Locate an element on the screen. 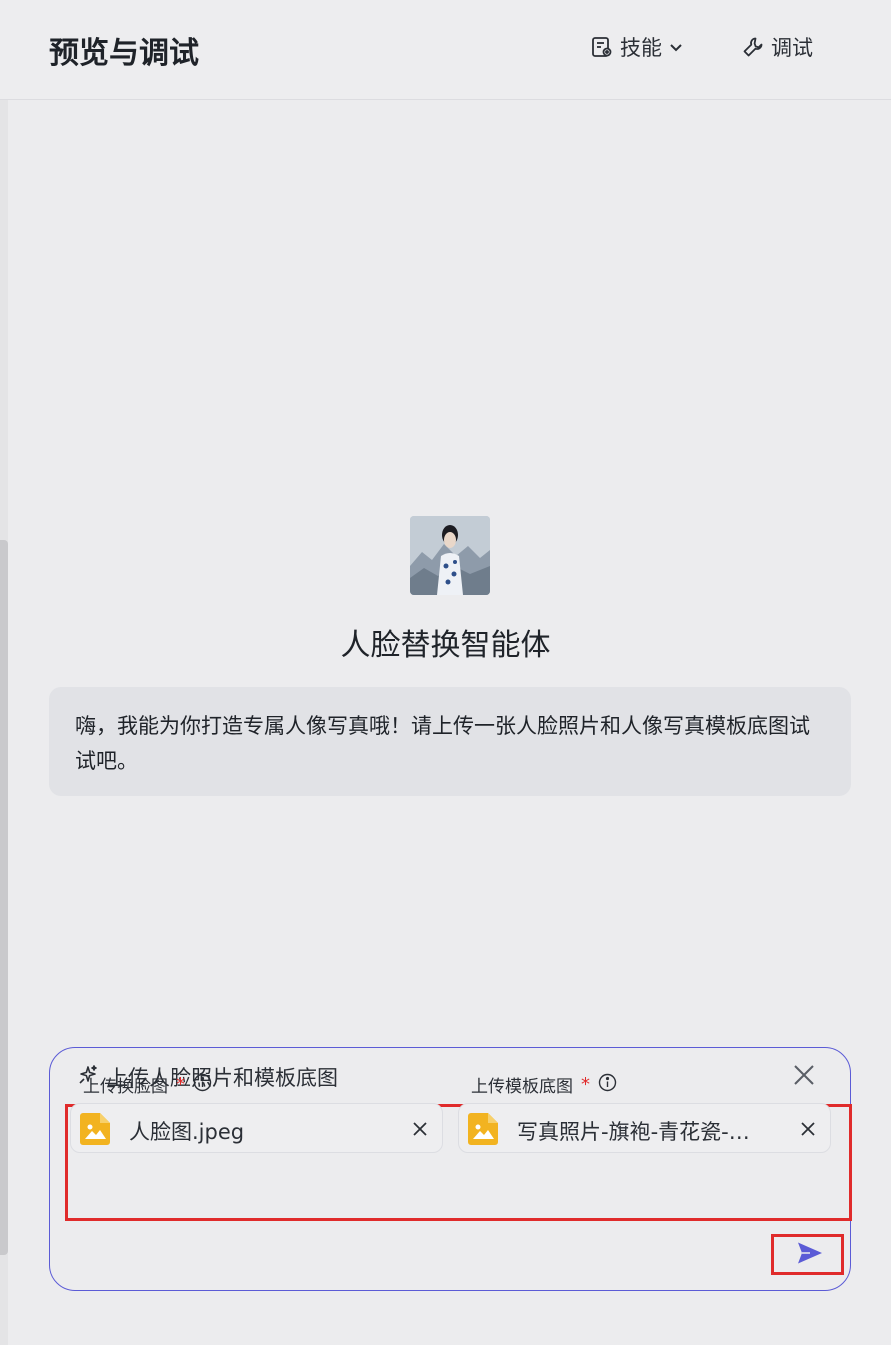  agent-name: 人脸替换智能体 is located at coordinates (445, 645).